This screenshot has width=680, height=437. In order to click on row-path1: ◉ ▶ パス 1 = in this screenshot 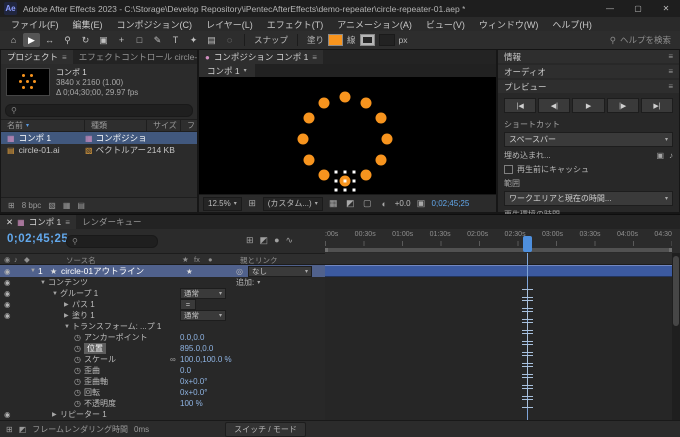, I will do `click(162, 304)`.